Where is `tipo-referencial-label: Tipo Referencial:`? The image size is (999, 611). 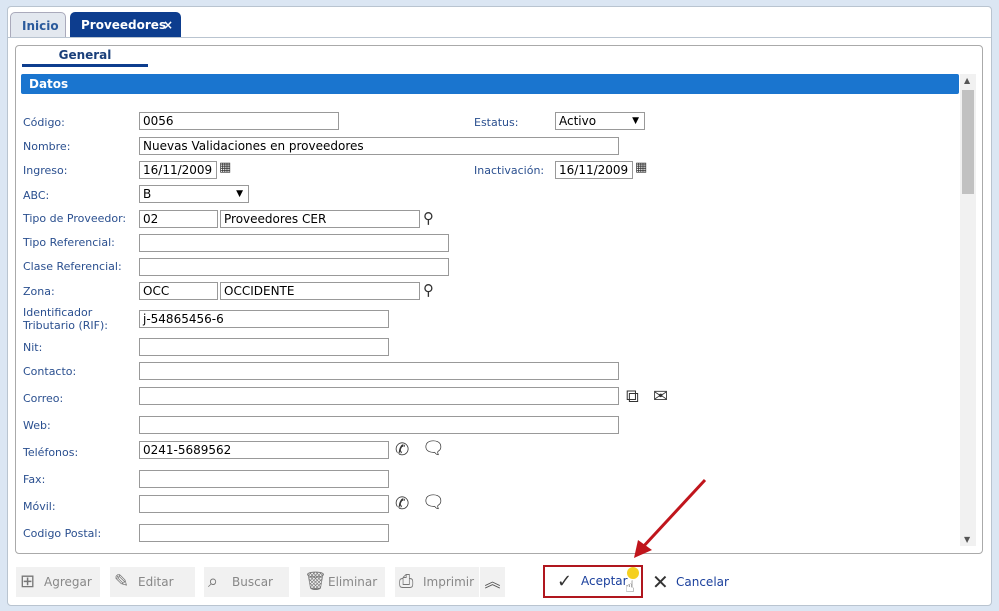 tipo-referencial-label: Tipo Referencial: is located at coordinates (69, 242).